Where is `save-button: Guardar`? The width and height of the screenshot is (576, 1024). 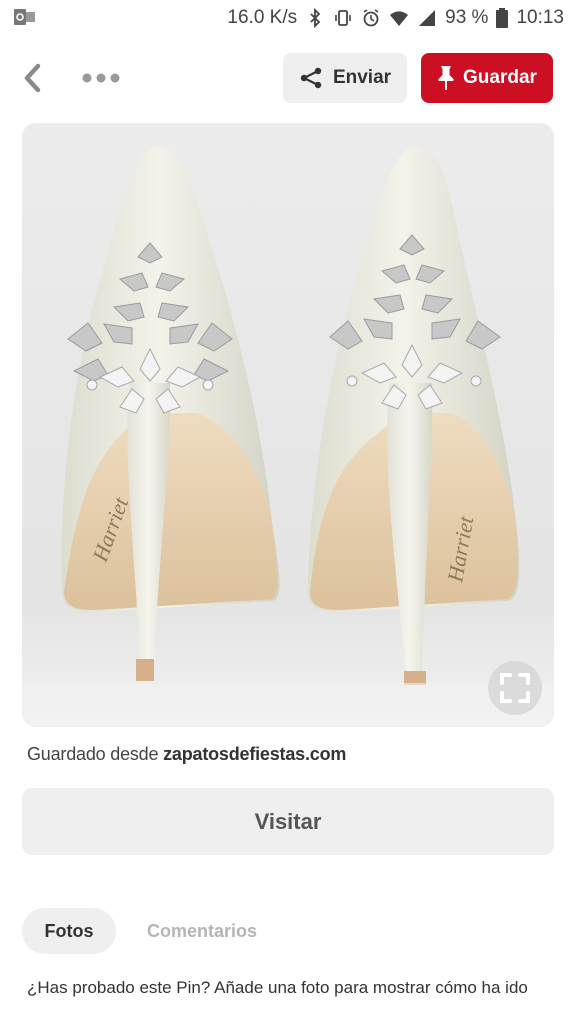
save-button: Guardar is located at coordinates (487, 78).